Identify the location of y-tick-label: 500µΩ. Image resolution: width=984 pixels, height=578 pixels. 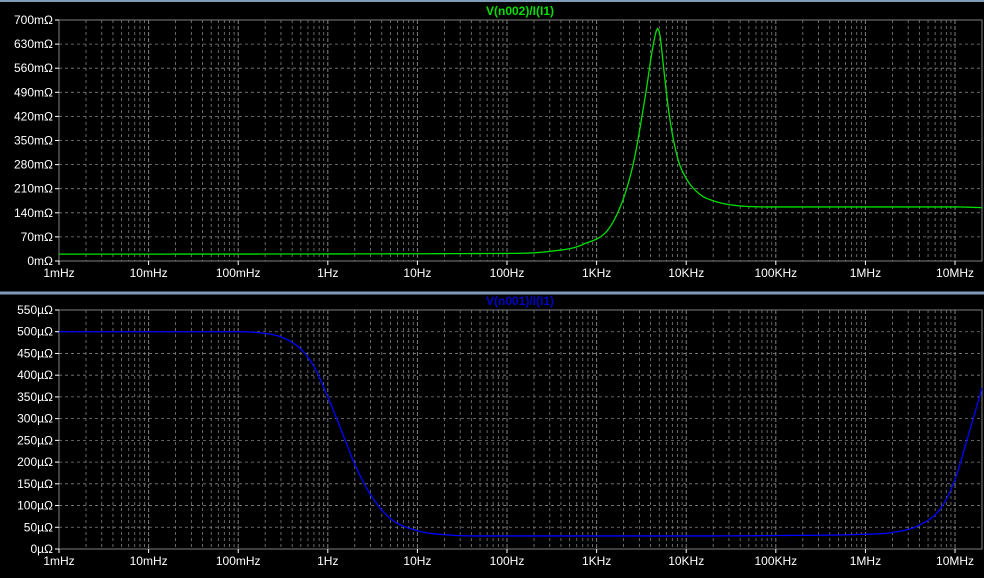
(35, 332).